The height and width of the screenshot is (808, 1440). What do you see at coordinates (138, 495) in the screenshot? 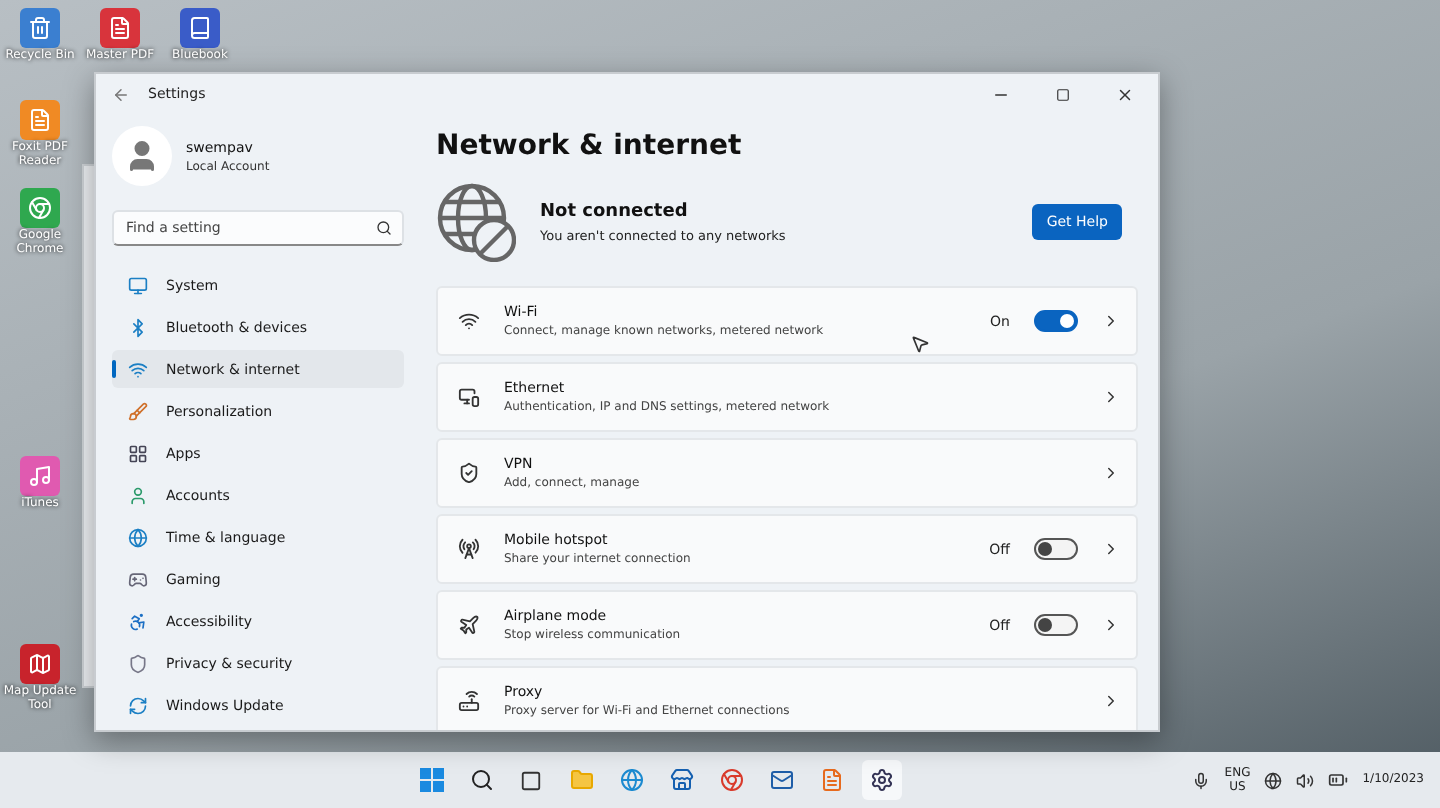
I see `person-icon` at bounding box center [138, 495].